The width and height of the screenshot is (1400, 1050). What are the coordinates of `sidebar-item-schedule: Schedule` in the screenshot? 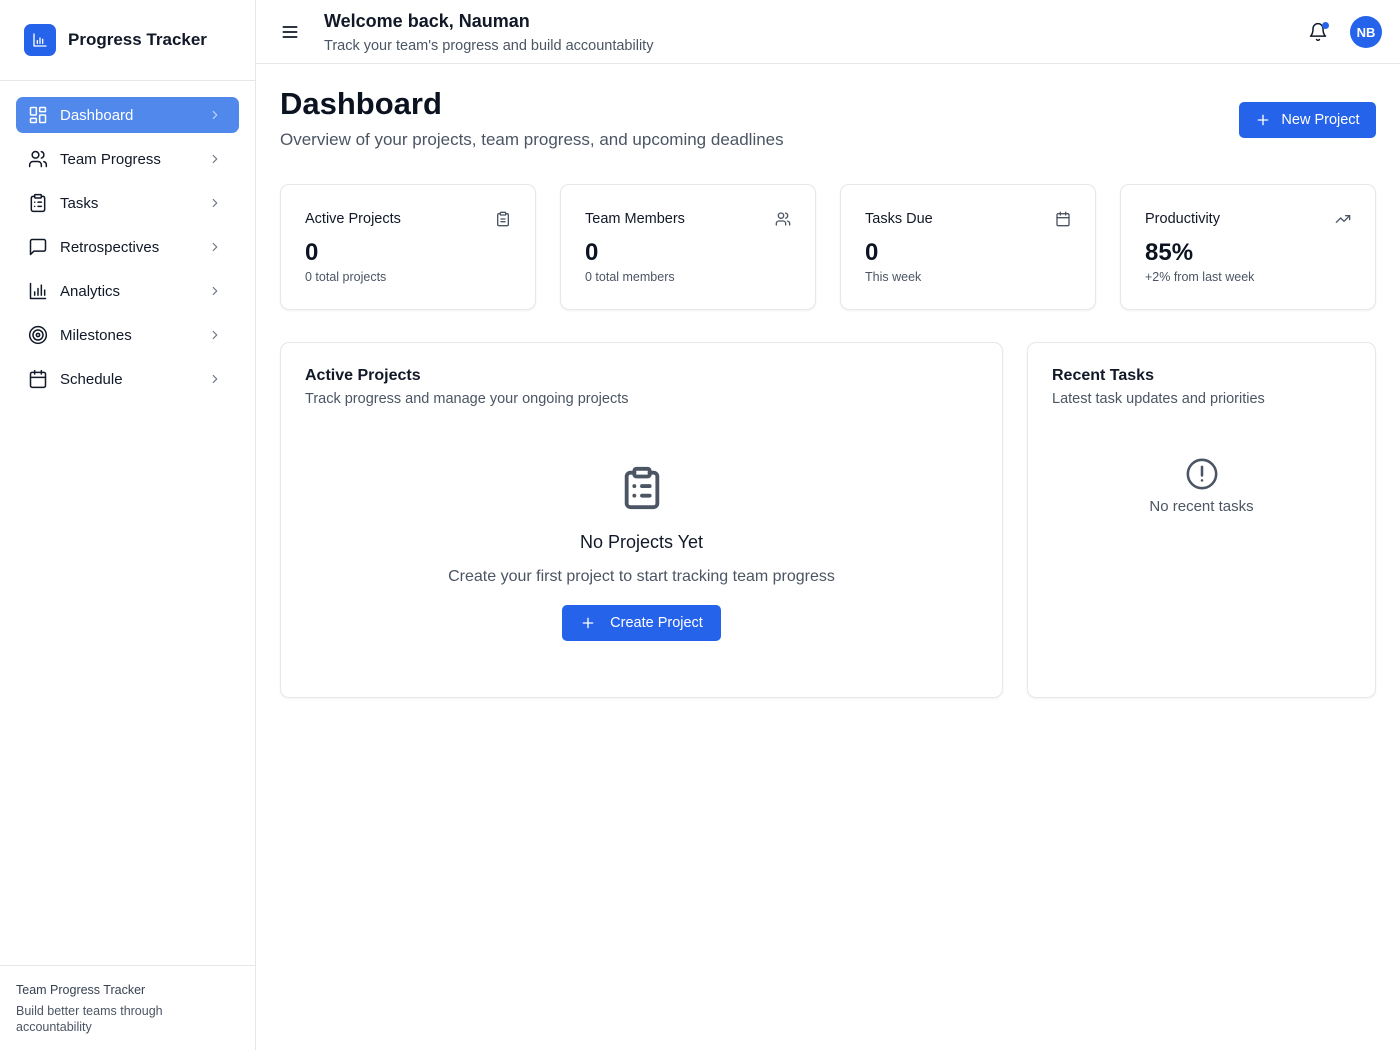 It's located at (127, 379).